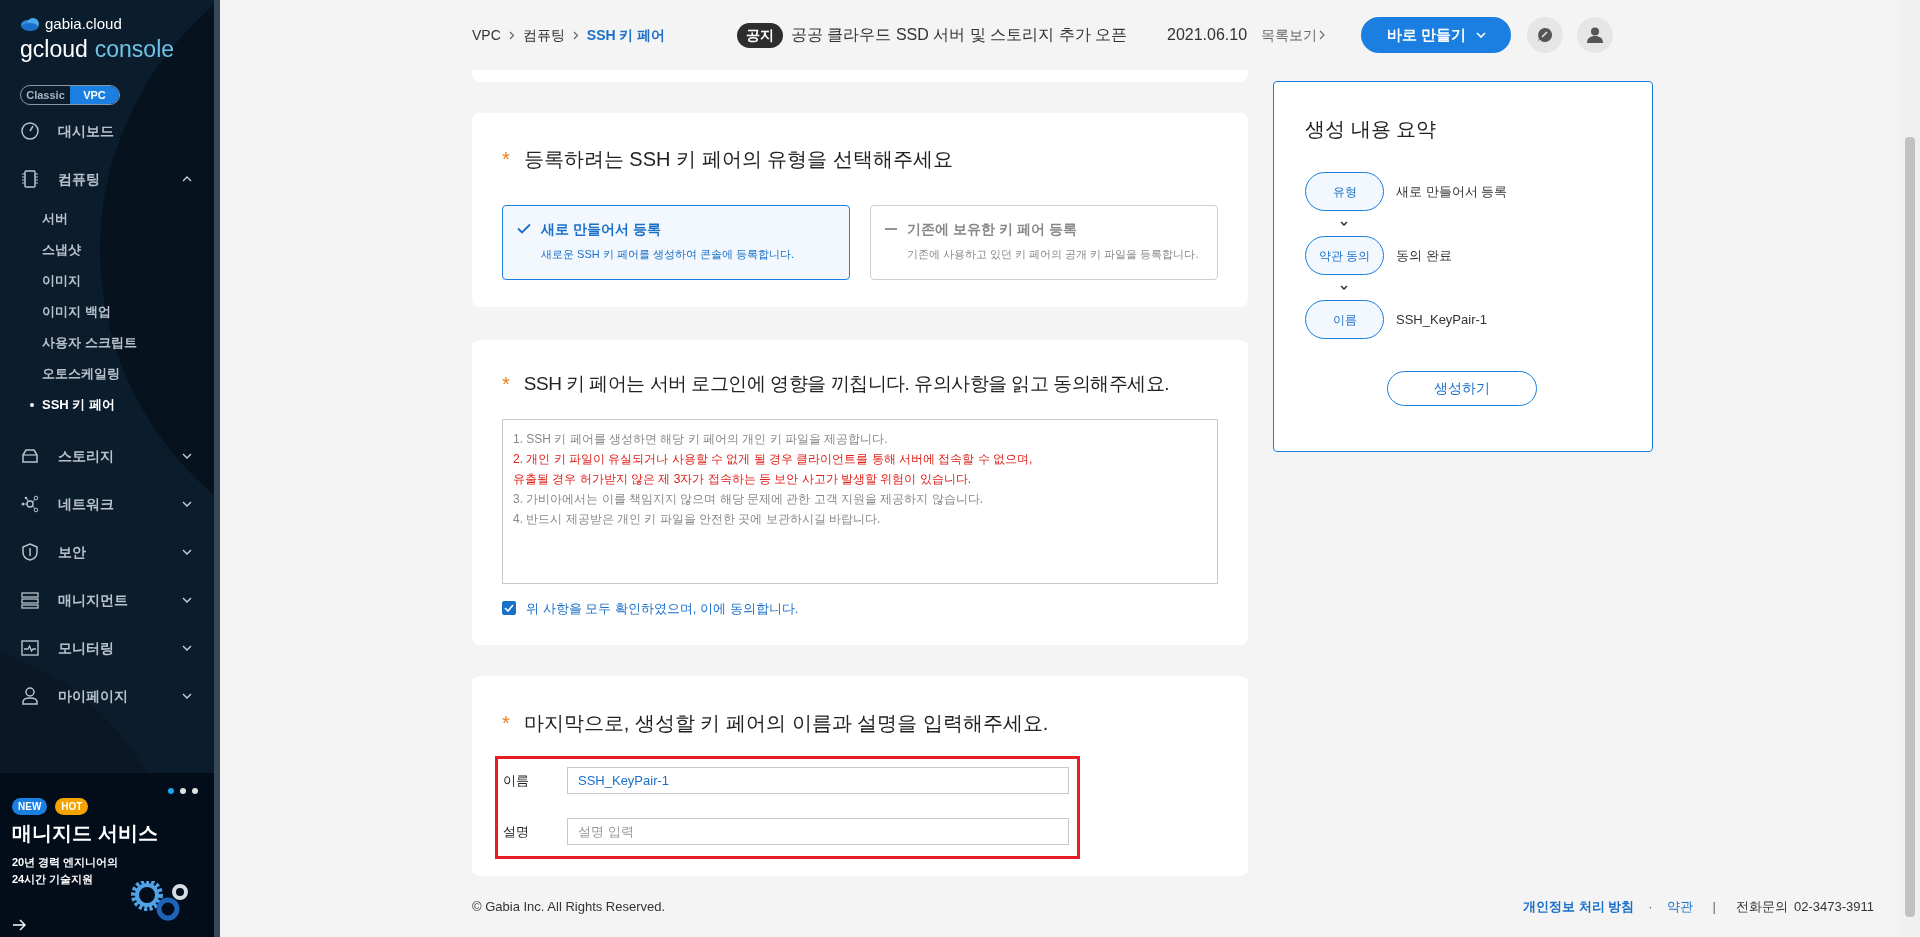  What do you see at coordinates (66, 862) in the screenshot?
I see `promo-text: 20년 경력 엔지니어의` at bounding box center [66, 862].